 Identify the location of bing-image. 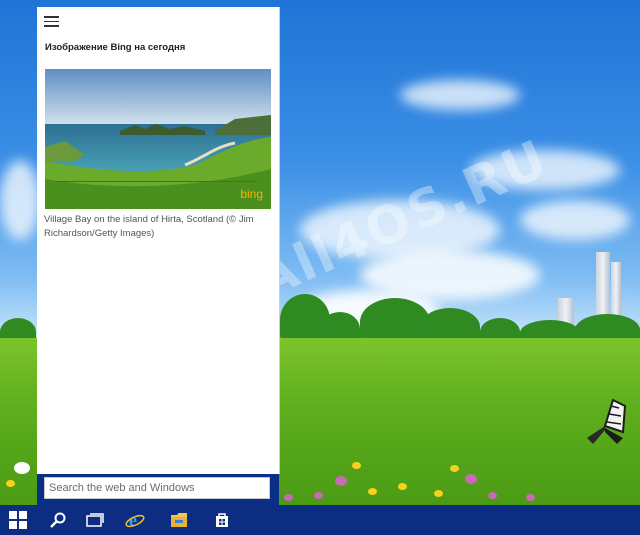
(158, 139).